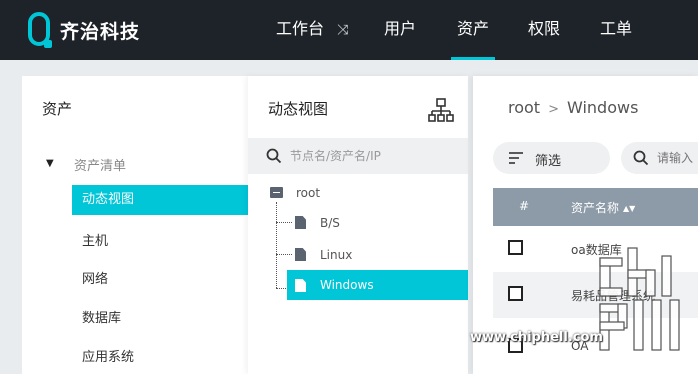 This screenshot has width=698, height=374. I want to click on breadcrumb-current: Windows, so click(602, 107).